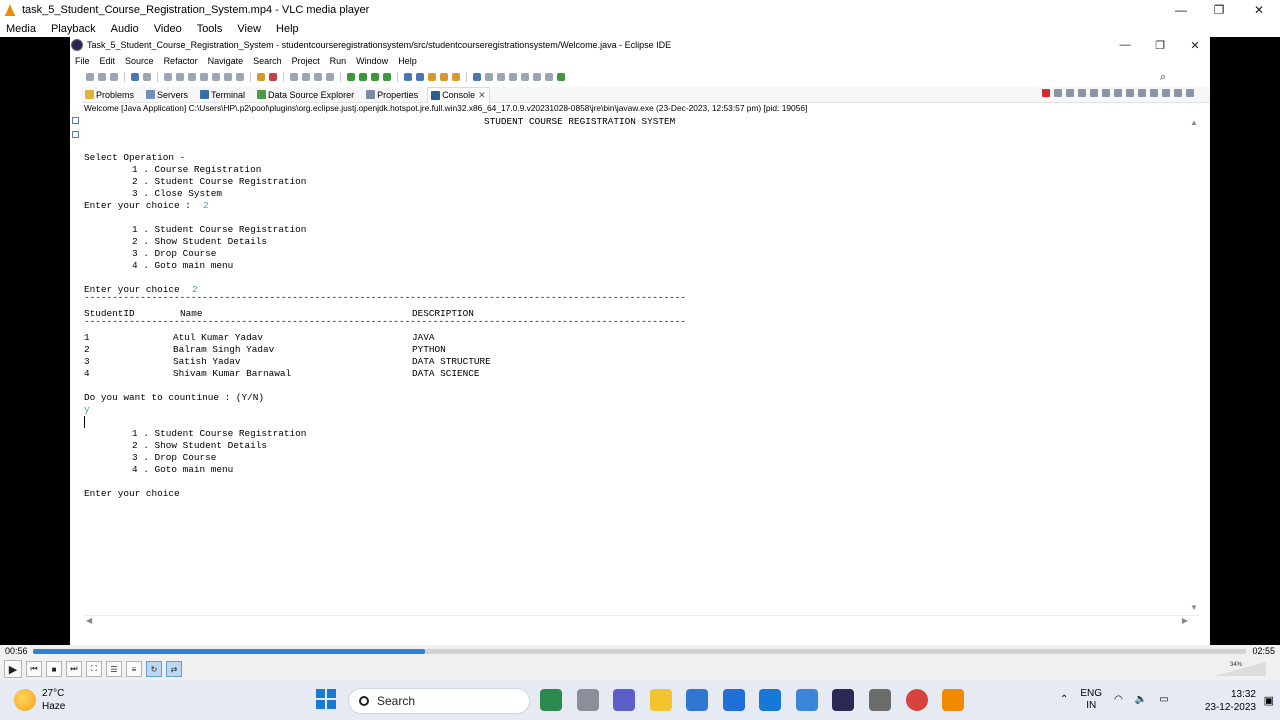 The width and height of the screenshot is (1280, 720). Describe the element at coordinates (1166, 93) in the screenshot. I see `view-menu-icon` at that location.